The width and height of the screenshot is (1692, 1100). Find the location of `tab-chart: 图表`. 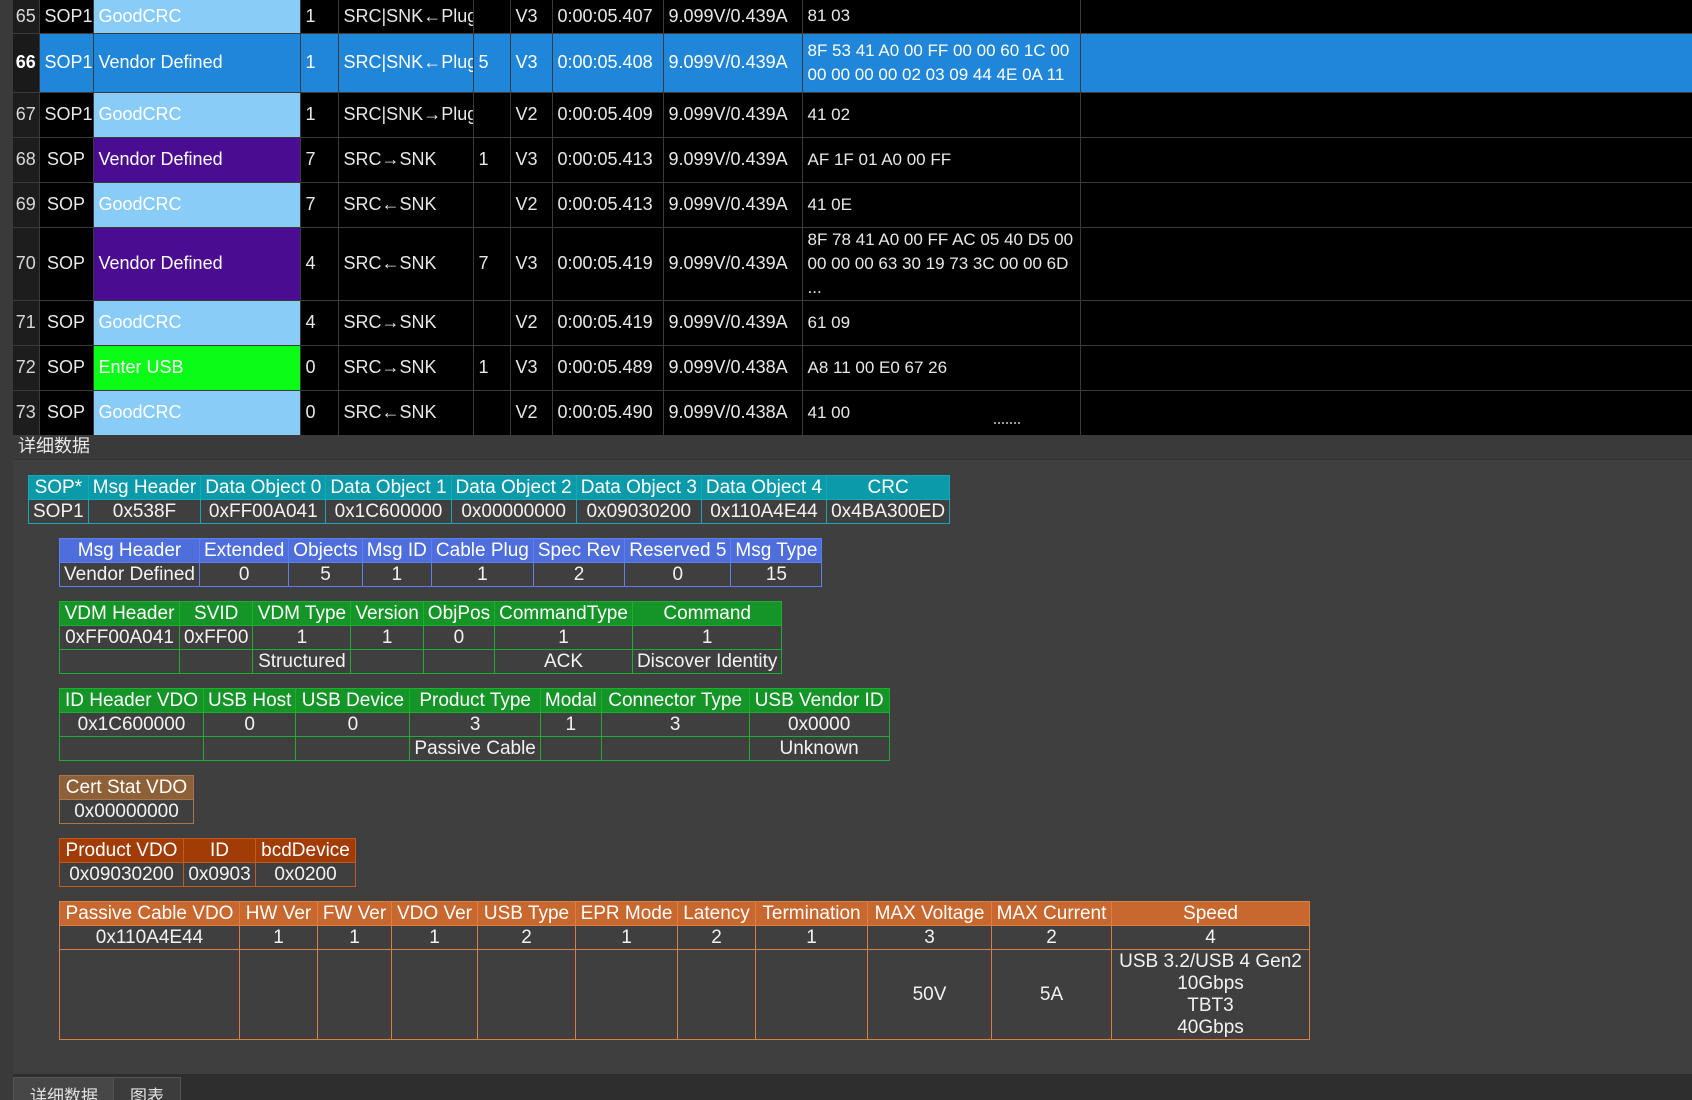

tab-chart: 图表 is located at coordinates (147, 1088).